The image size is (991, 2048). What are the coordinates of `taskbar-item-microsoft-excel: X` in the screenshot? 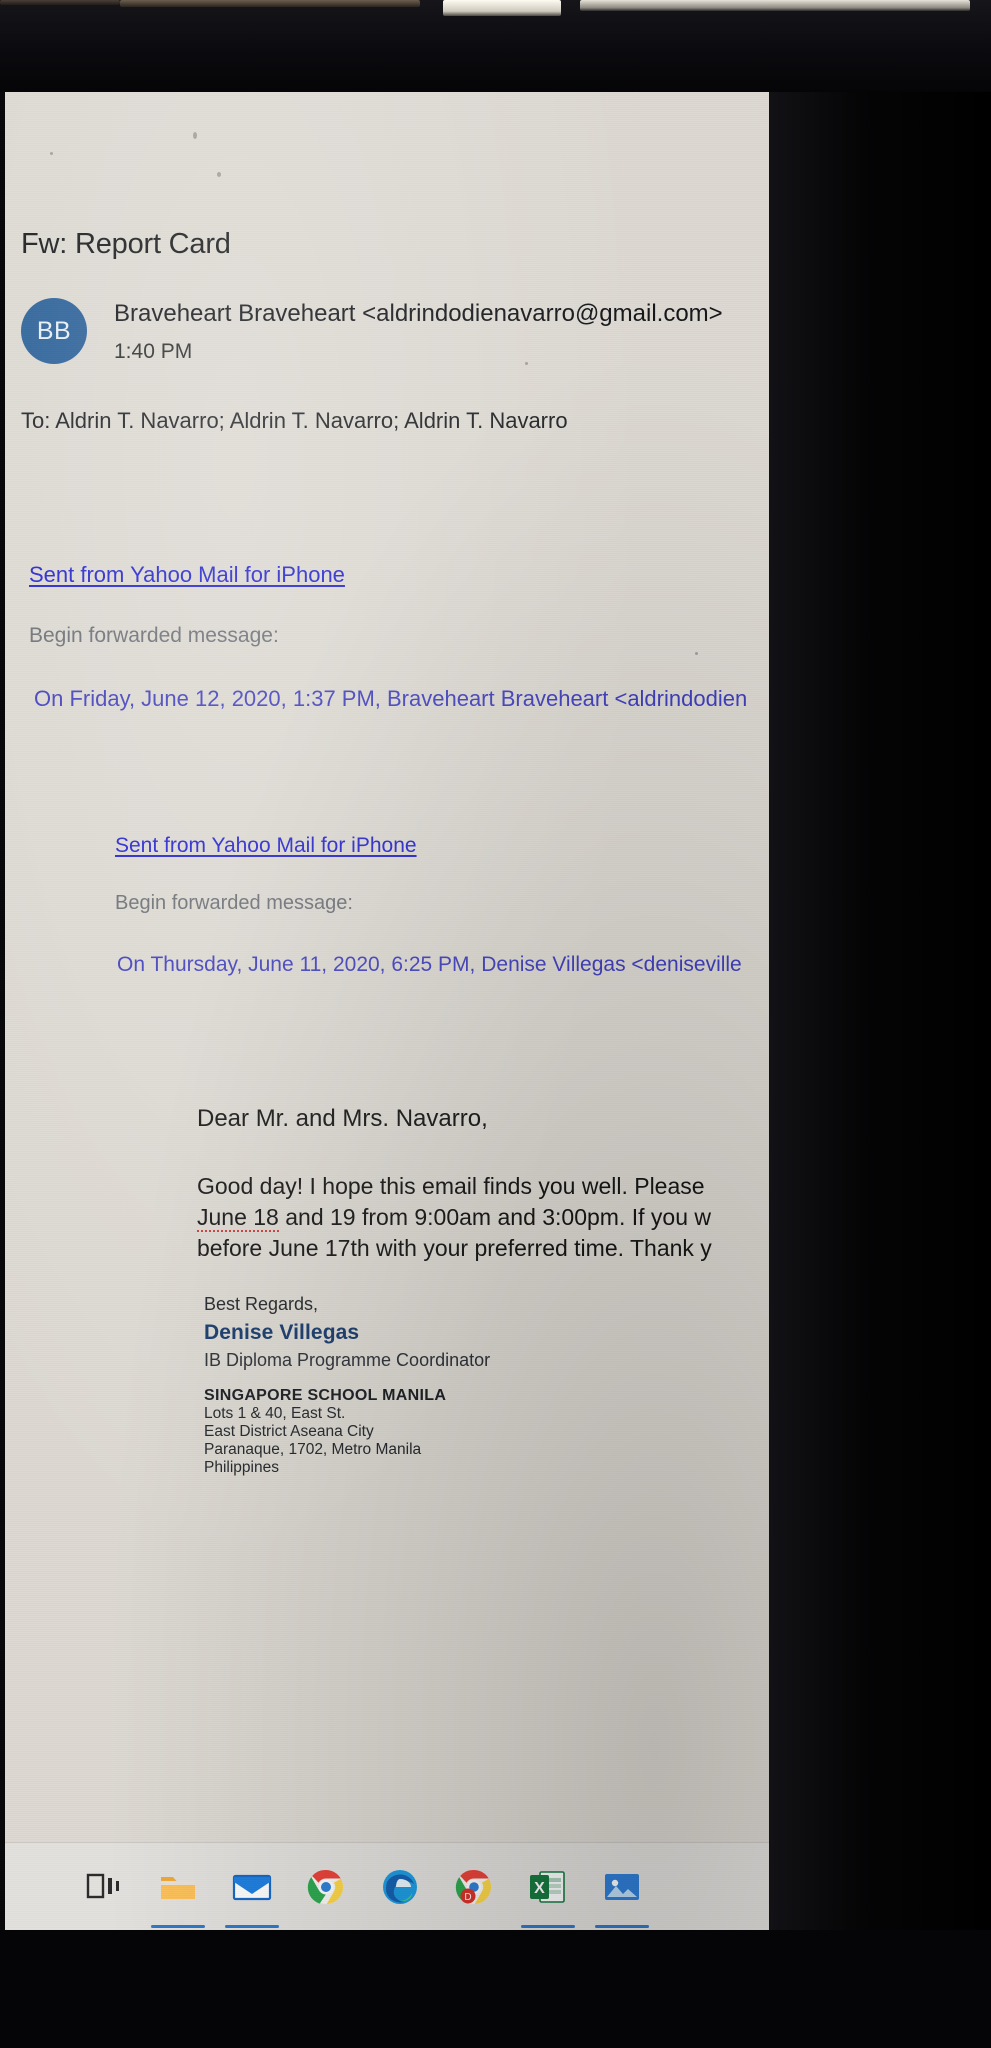 It's located at (548, 1886).